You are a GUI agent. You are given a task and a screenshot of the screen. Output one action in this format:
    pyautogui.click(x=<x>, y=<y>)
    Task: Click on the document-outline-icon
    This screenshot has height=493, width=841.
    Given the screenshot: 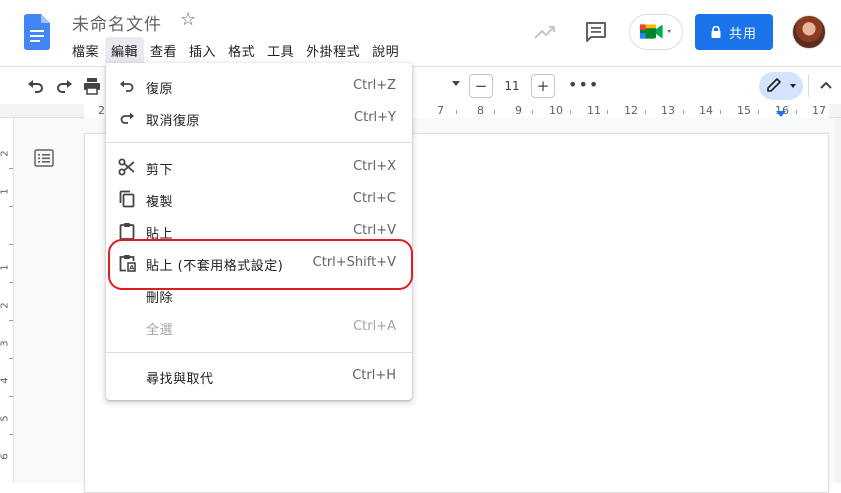 What is the action you would take?
    pyautogui.click(x=44, y=158)
    